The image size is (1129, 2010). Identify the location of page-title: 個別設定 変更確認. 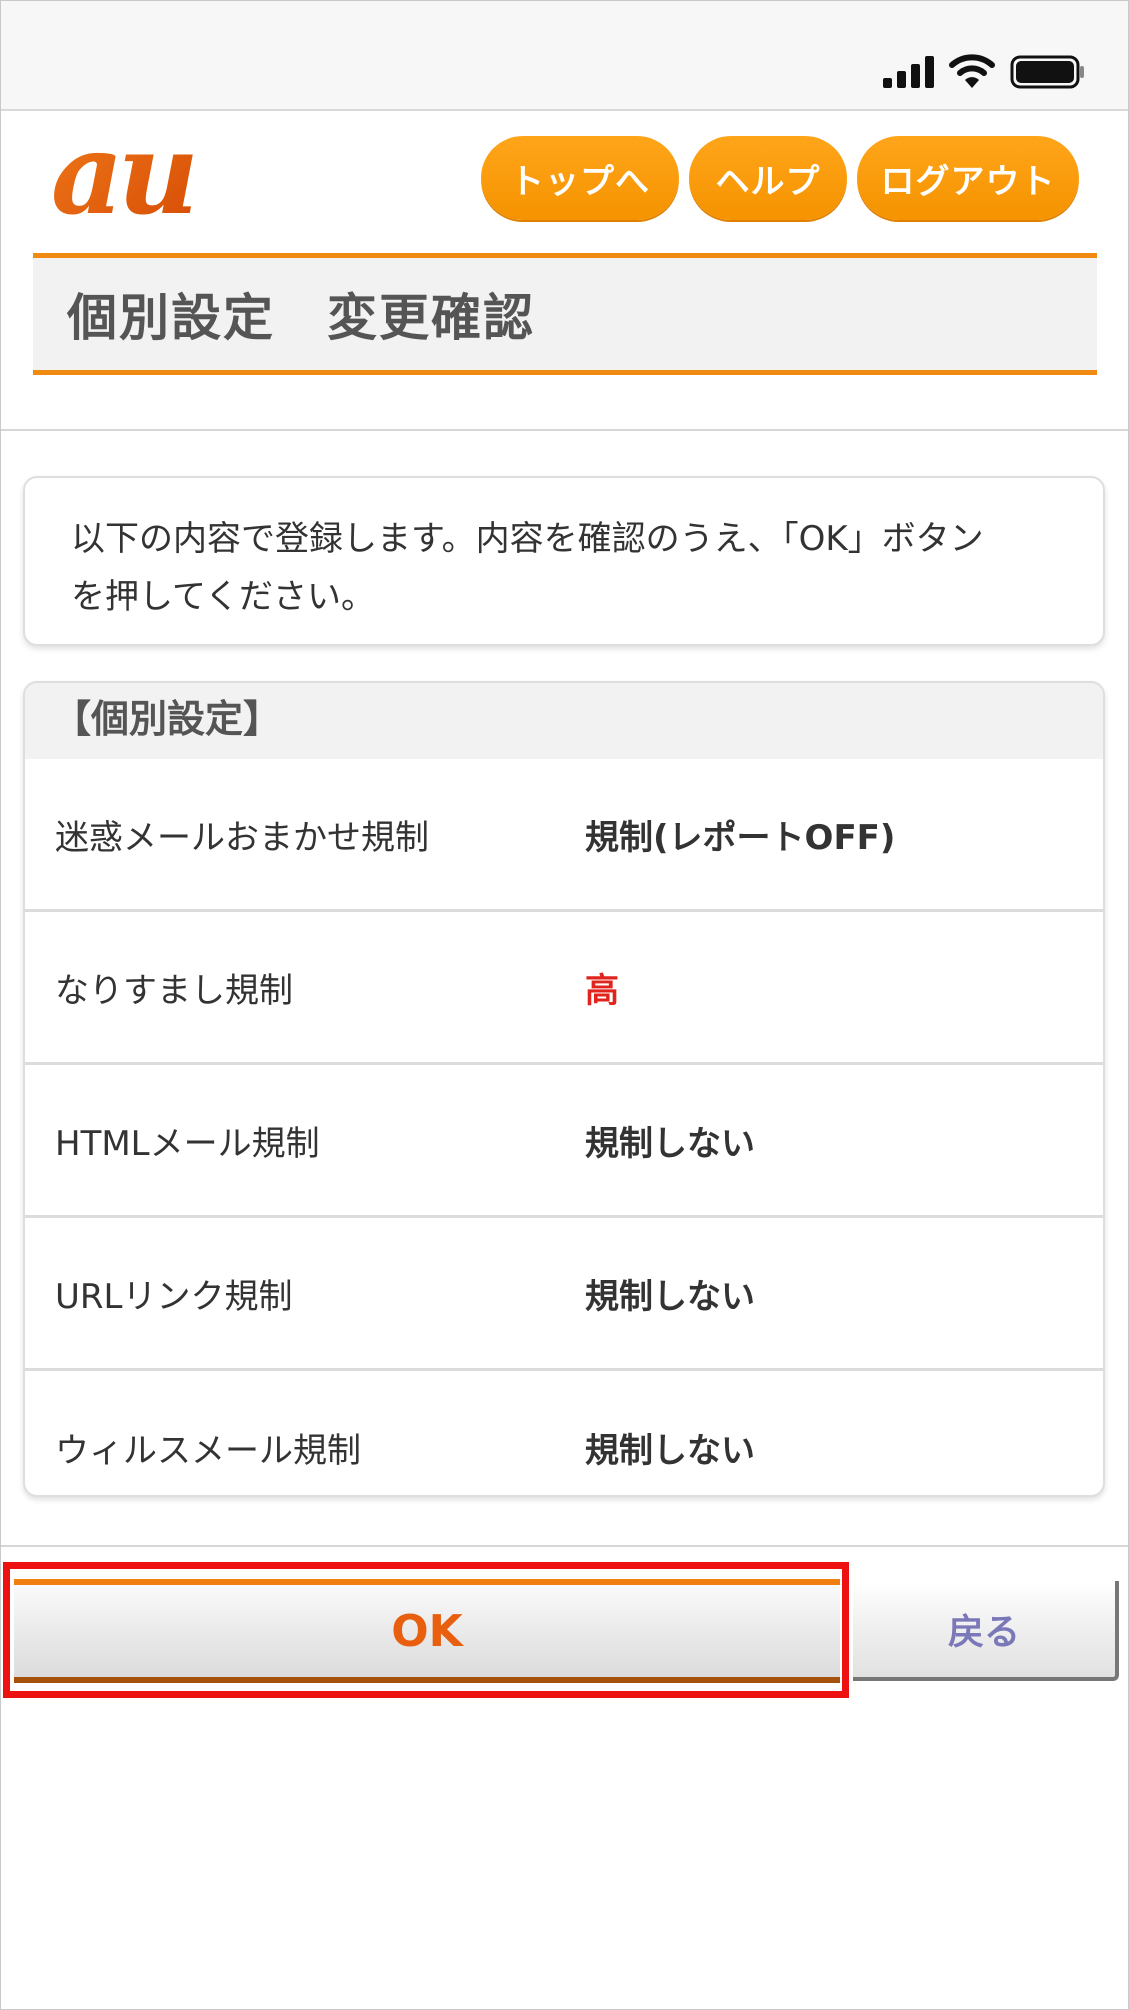
(301, 318).